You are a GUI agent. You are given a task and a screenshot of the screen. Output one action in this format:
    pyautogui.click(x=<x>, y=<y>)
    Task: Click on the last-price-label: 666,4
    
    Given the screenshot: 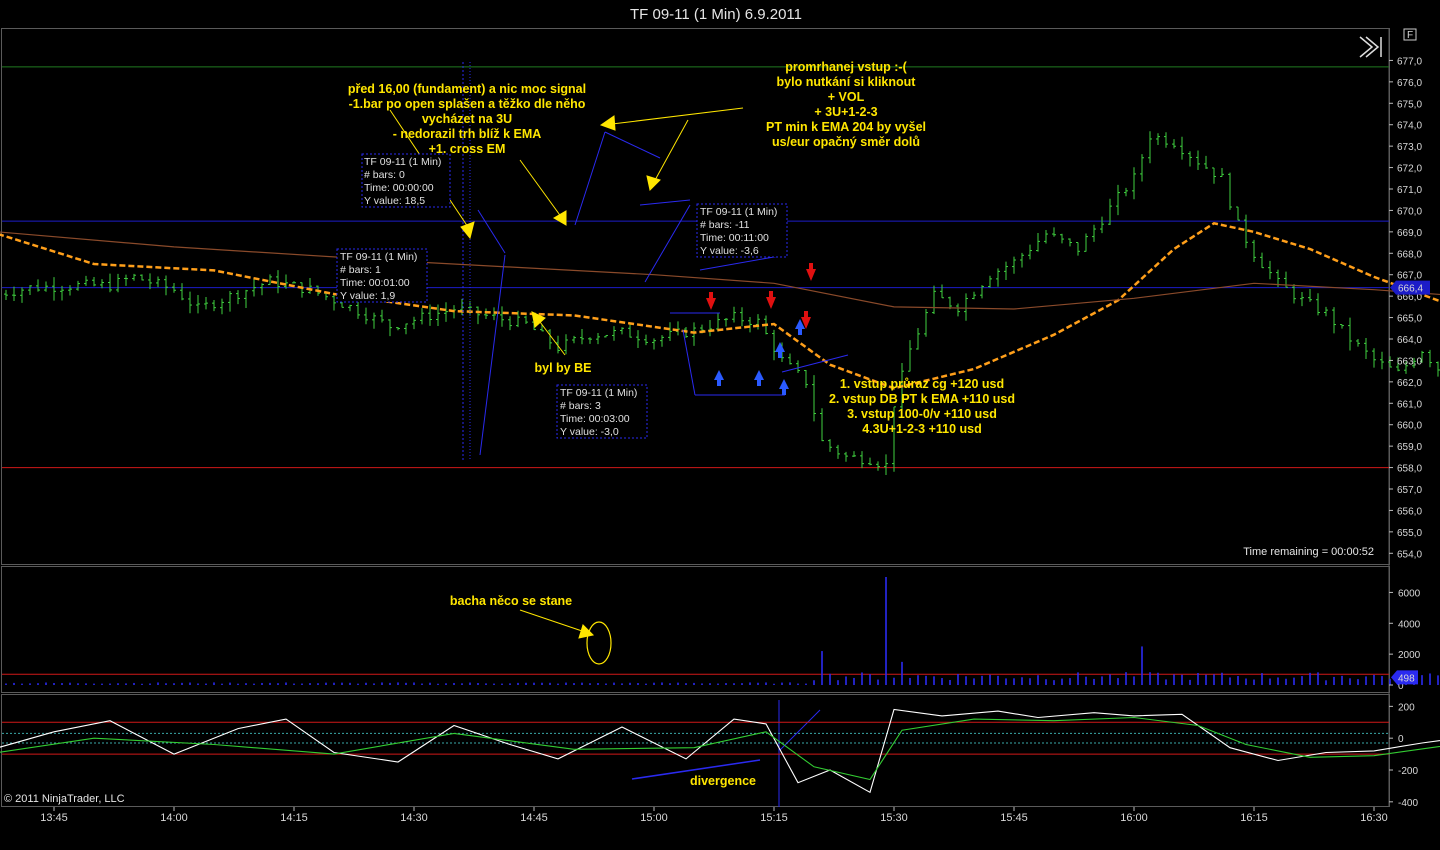 What is the action you would take?
    pyautogui.click(x=1410, y=289)
    